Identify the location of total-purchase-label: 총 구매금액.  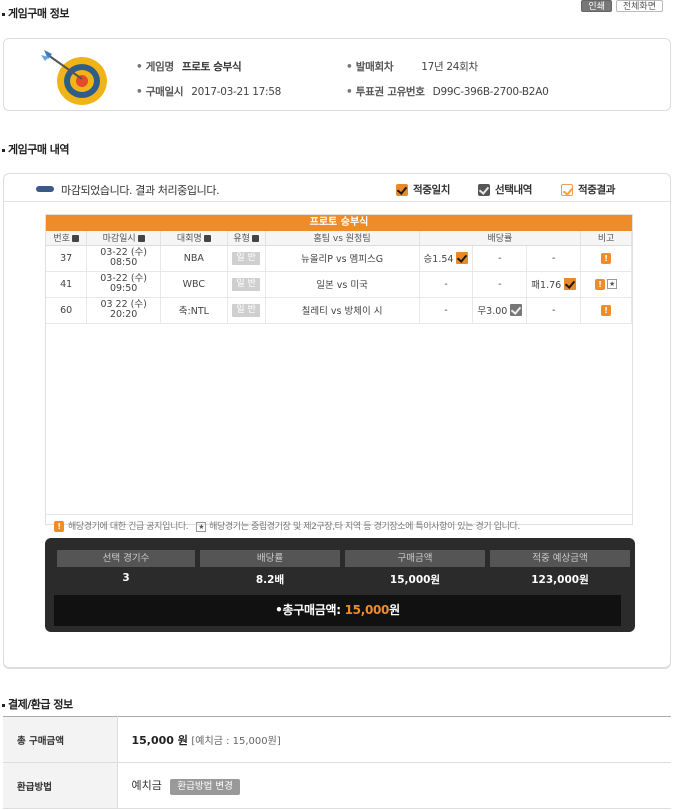
(60, 739).